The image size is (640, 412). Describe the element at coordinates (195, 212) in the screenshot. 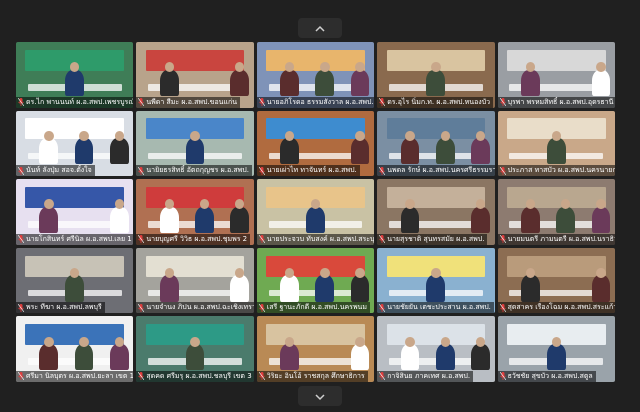

I see `participant-tile: นายบุญศรี วิวิธ ผ.อ.สพป.ชุมพร 2` at that location.